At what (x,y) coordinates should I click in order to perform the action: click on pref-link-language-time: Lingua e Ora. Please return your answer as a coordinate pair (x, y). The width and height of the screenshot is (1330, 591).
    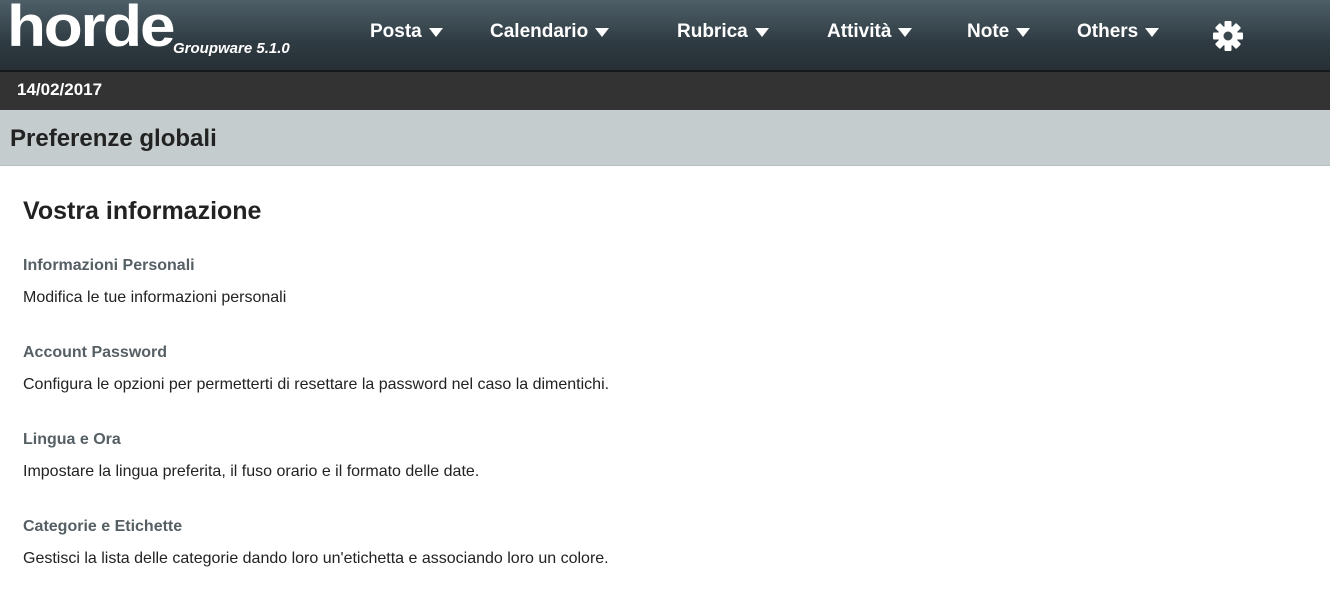
    Looking at the image, I should click on (251, 443).